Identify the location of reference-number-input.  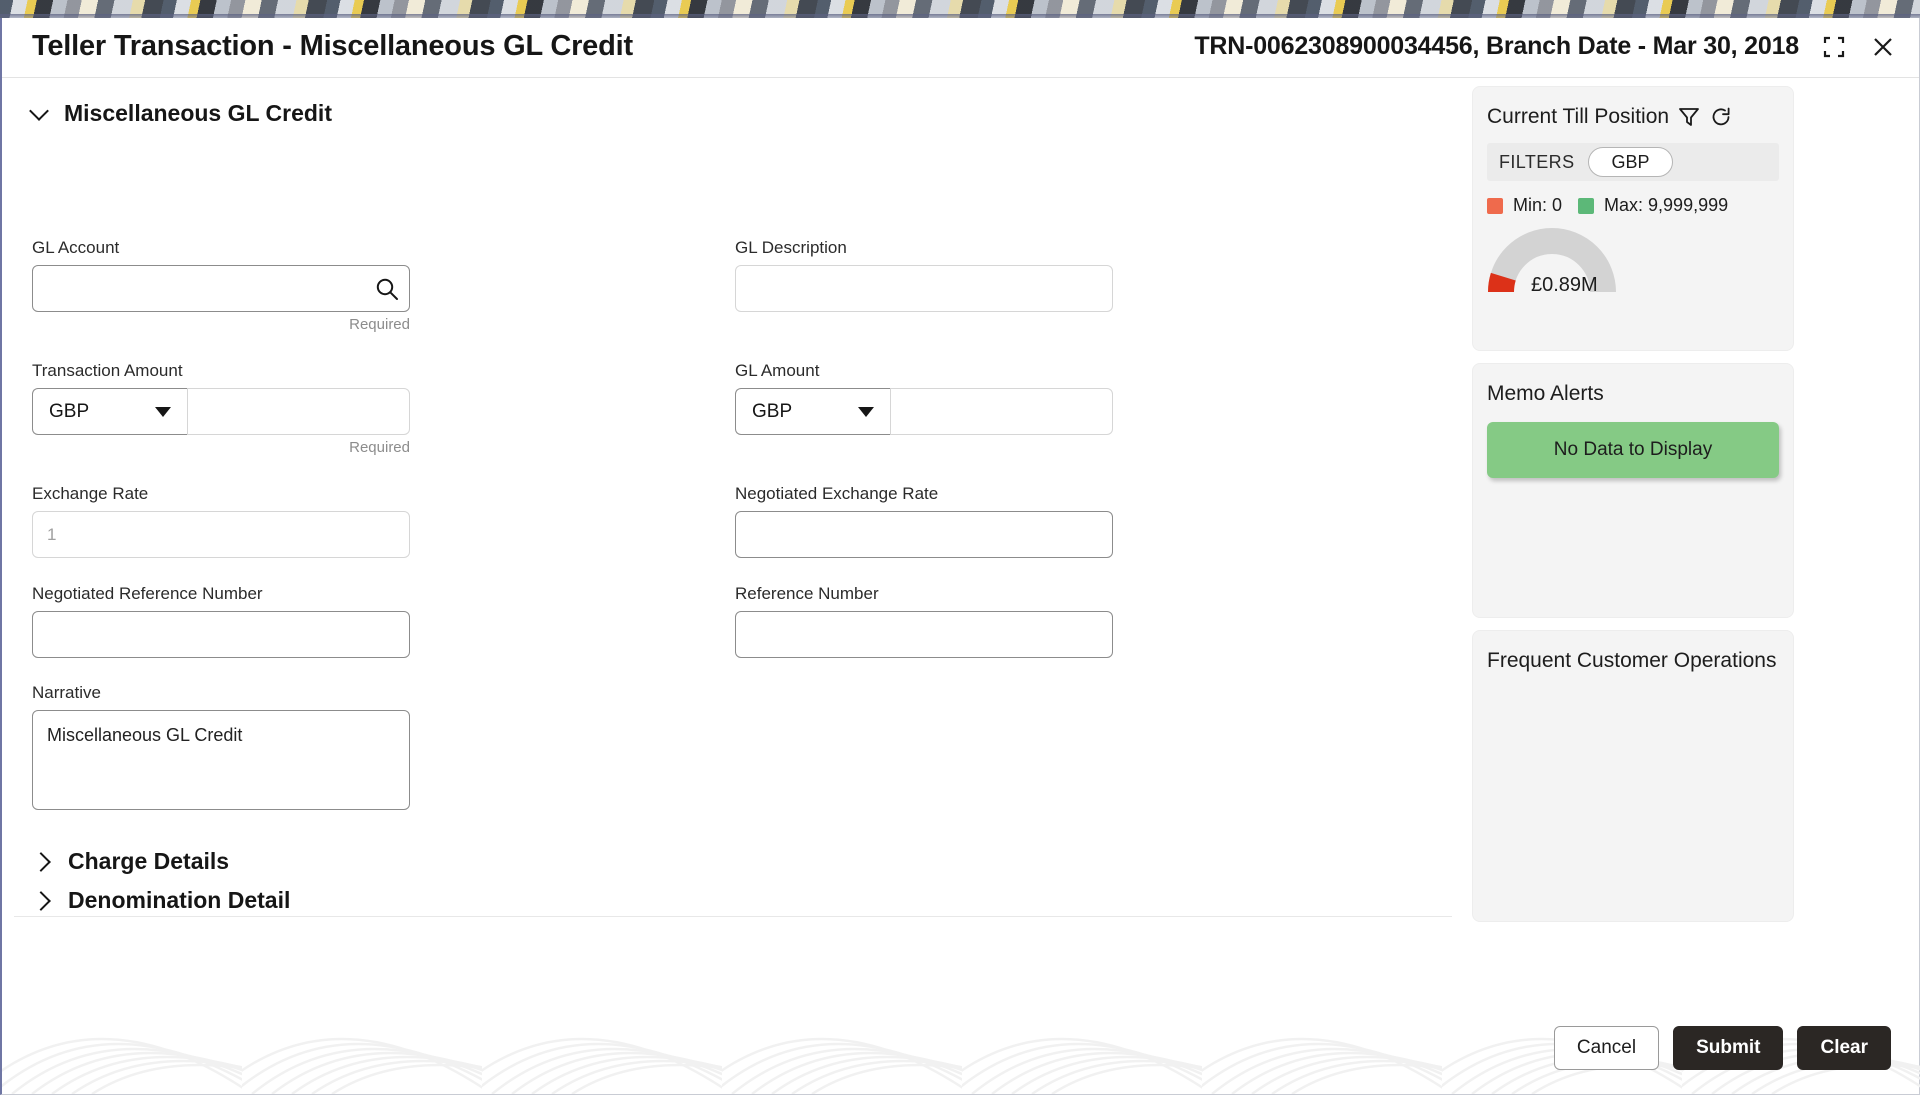
(924, 634).